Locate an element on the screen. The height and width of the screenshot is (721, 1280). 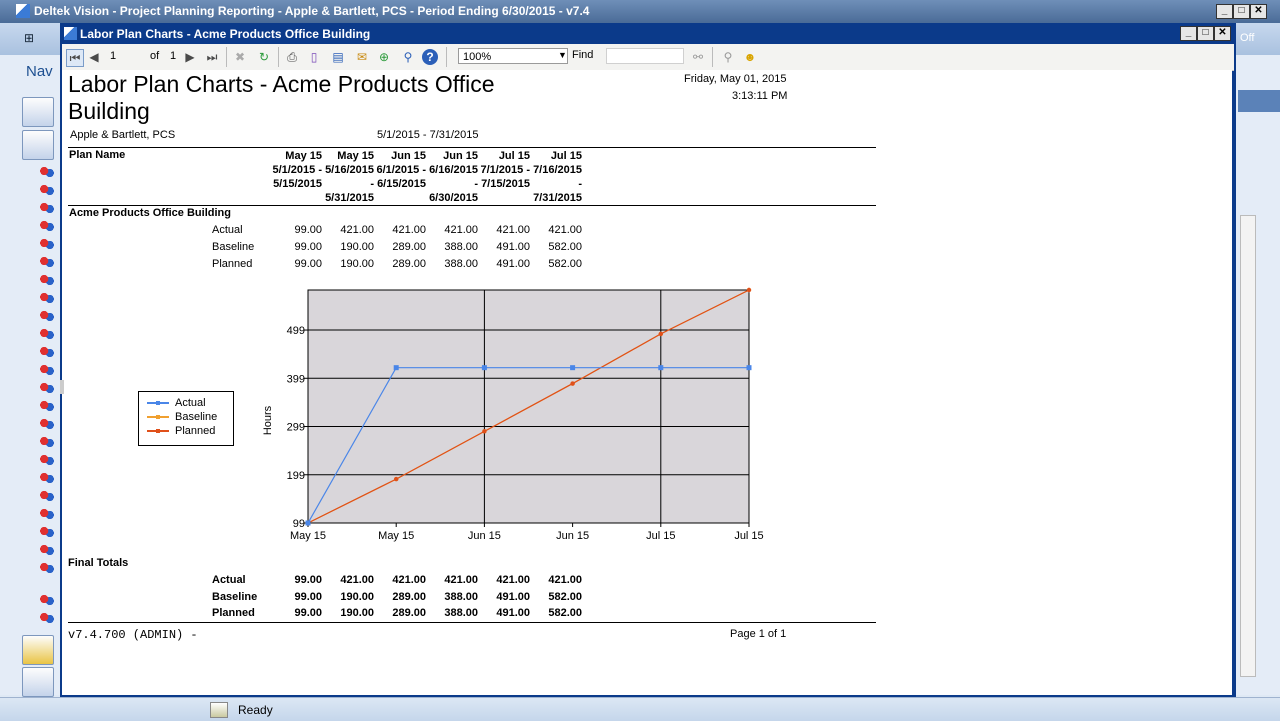
app-menu-icon: ⊞ is located at coordinates (29, 38).